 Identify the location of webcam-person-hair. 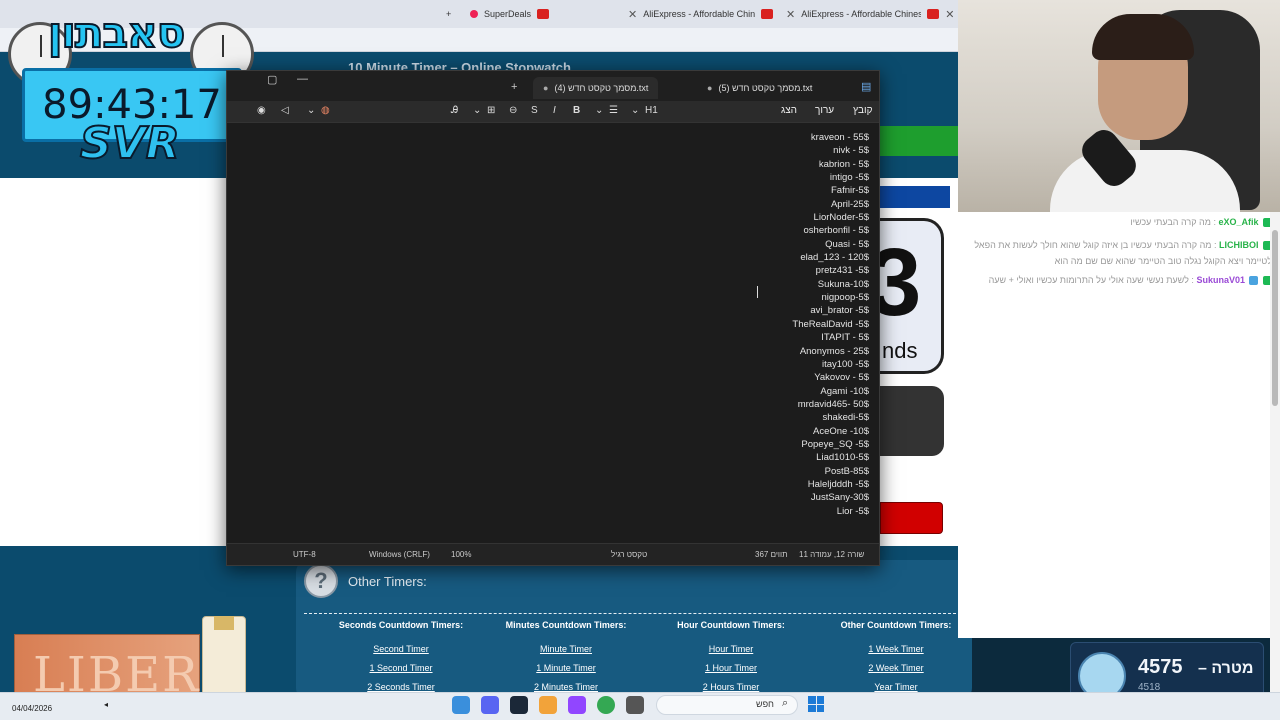
(1143, 37).